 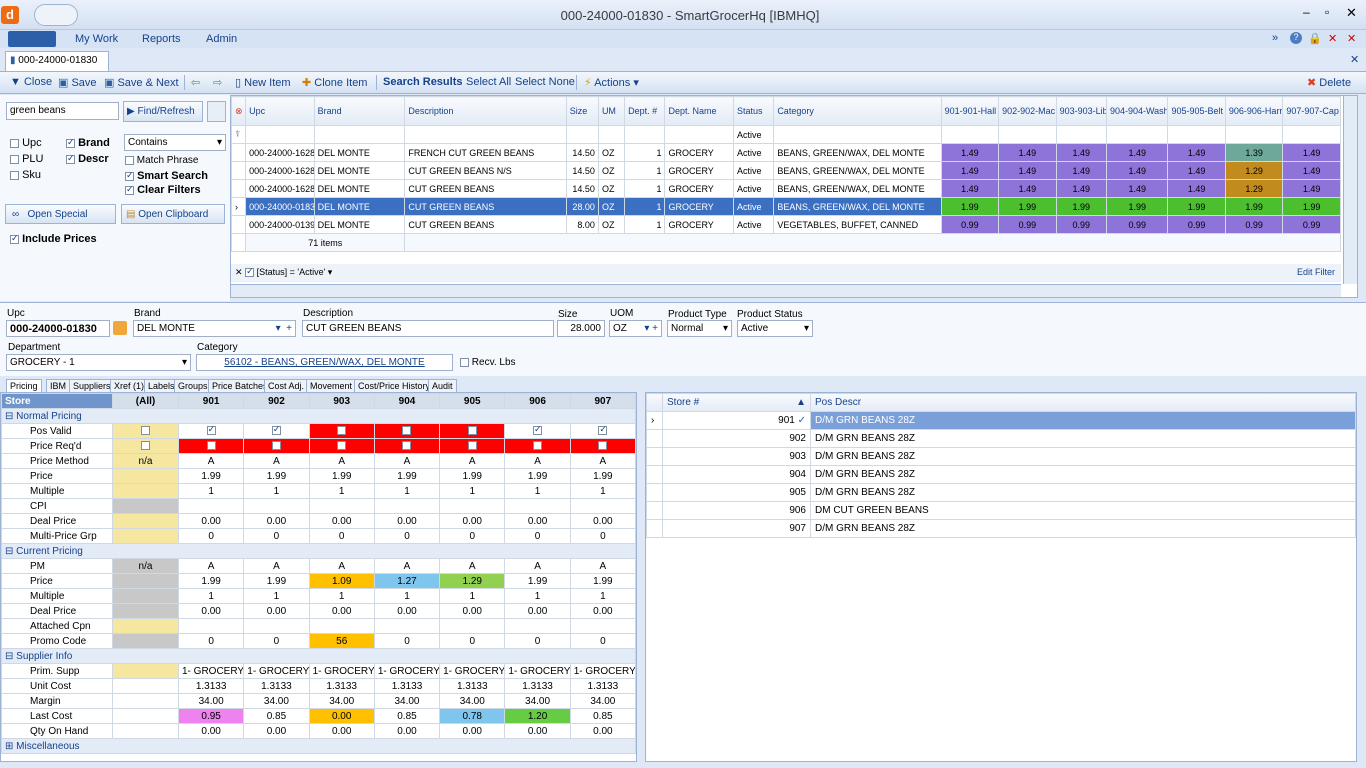 I want to click on row-current-multiple: Multiple 1 1 1 1 1 1 1, so click(x=318, y=596).